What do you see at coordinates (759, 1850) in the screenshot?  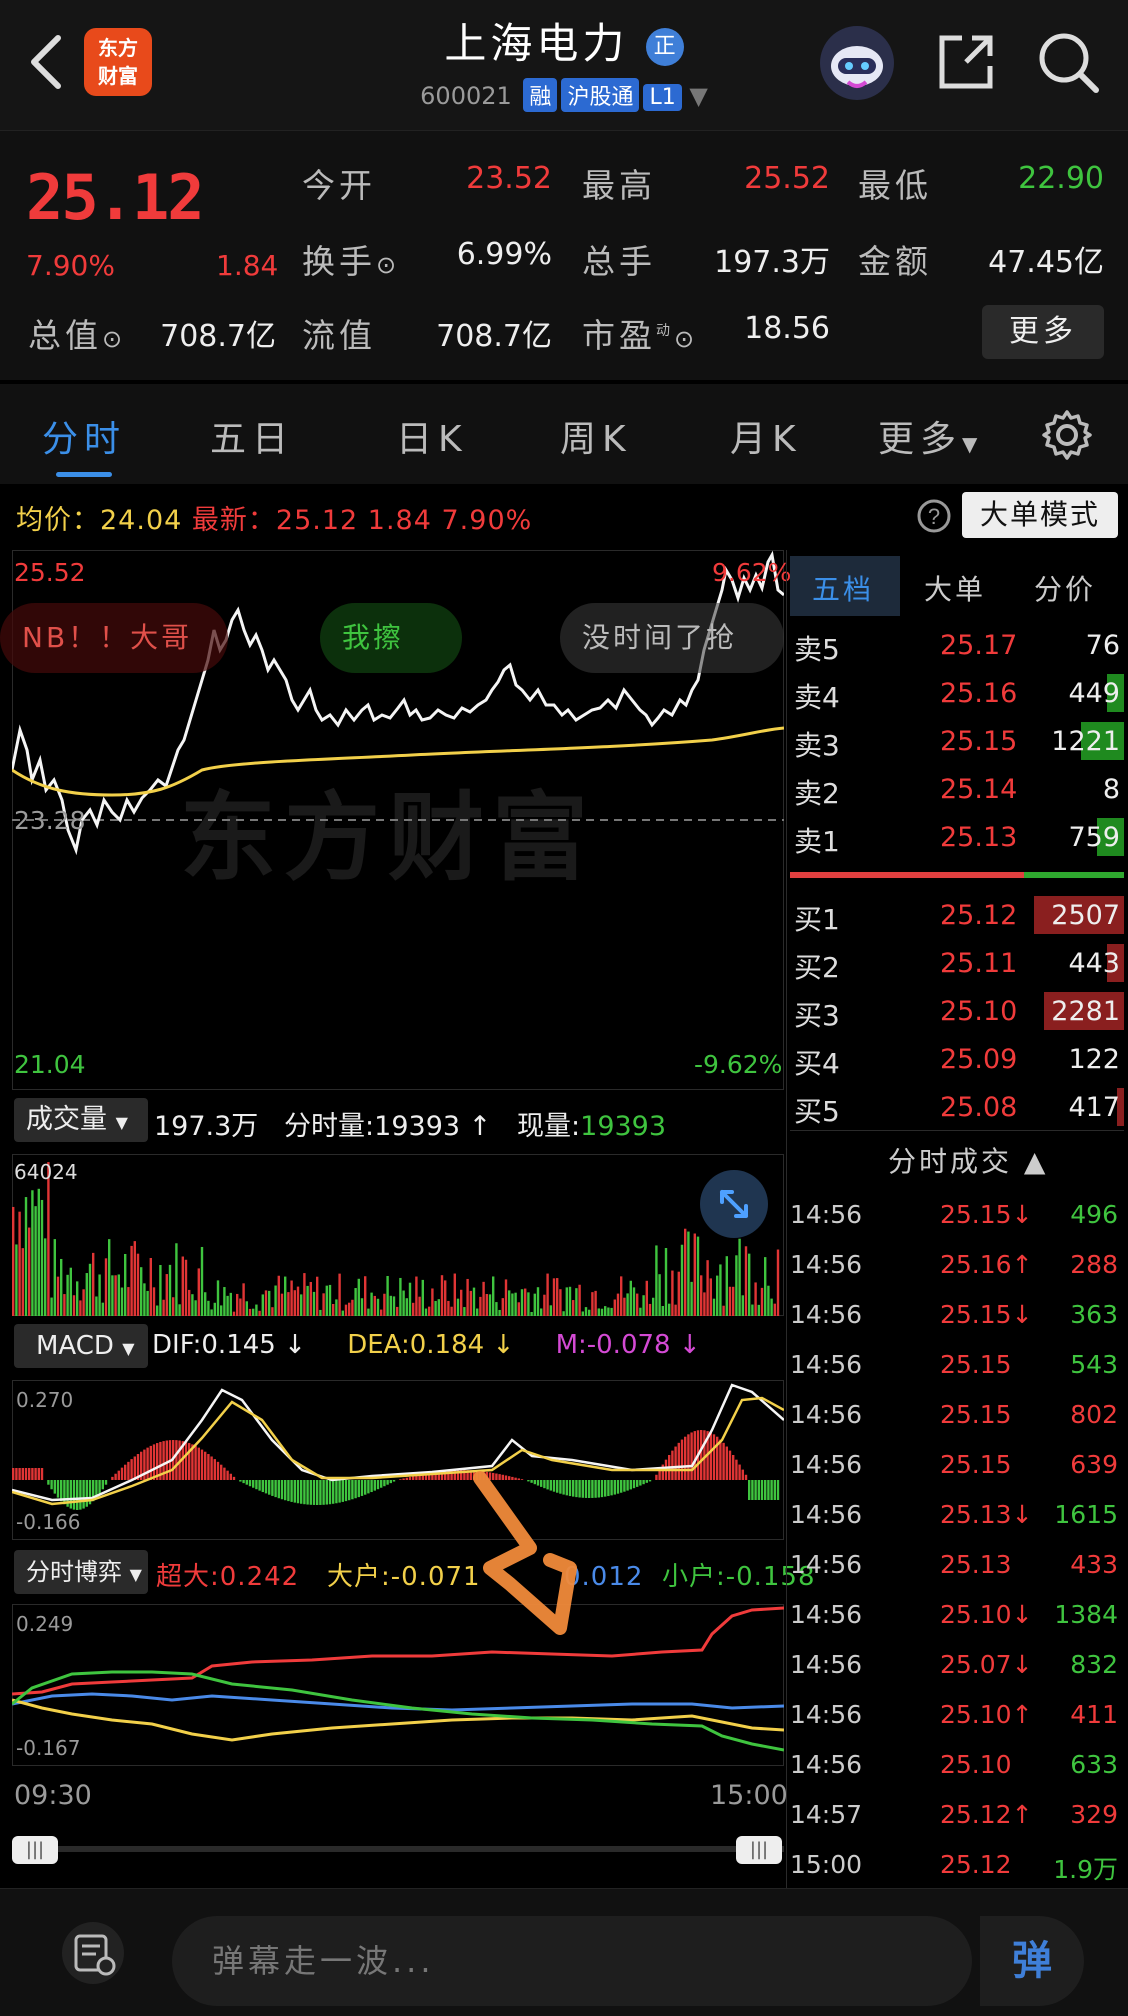 I see `range-slider-right-handle: |||` at bounding box center [759, 1850].